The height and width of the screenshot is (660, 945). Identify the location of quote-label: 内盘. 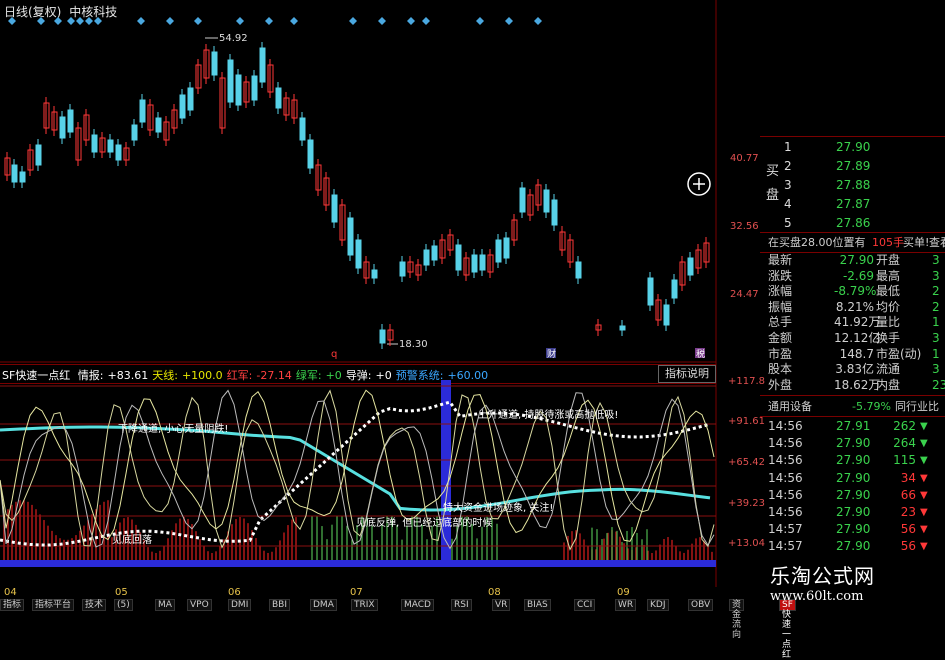
(888, 384).